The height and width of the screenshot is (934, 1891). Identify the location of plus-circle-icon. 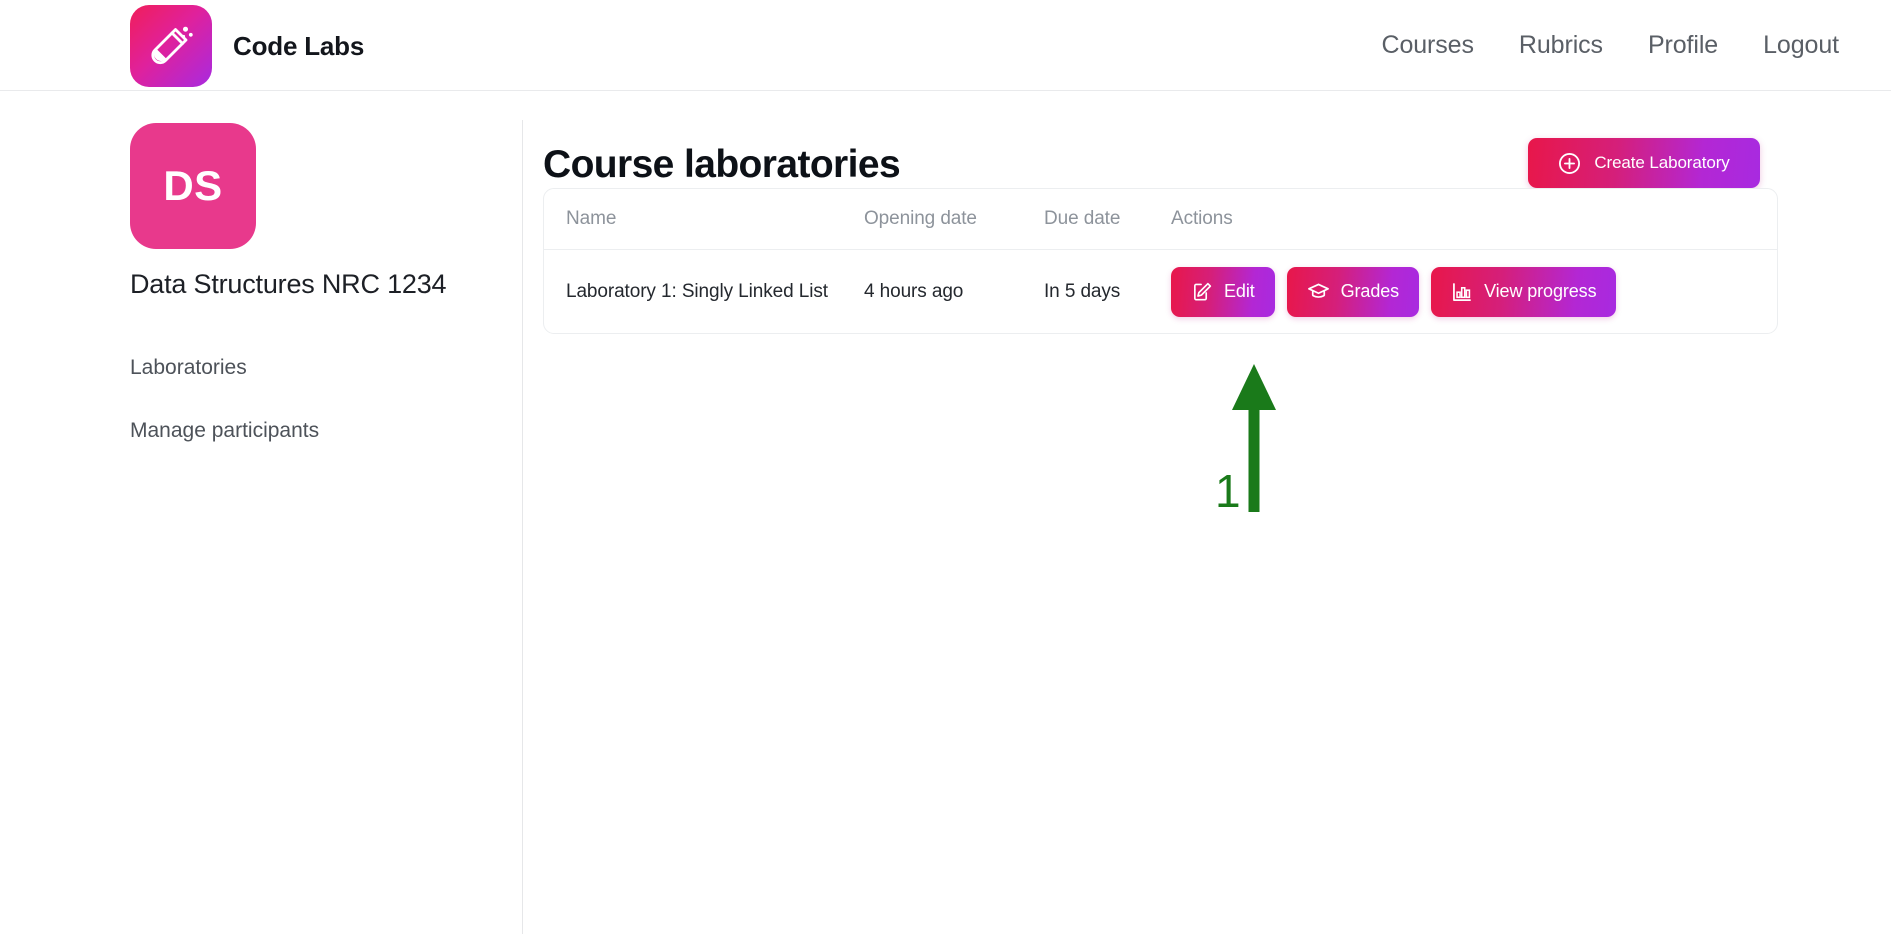
(1569, 163).